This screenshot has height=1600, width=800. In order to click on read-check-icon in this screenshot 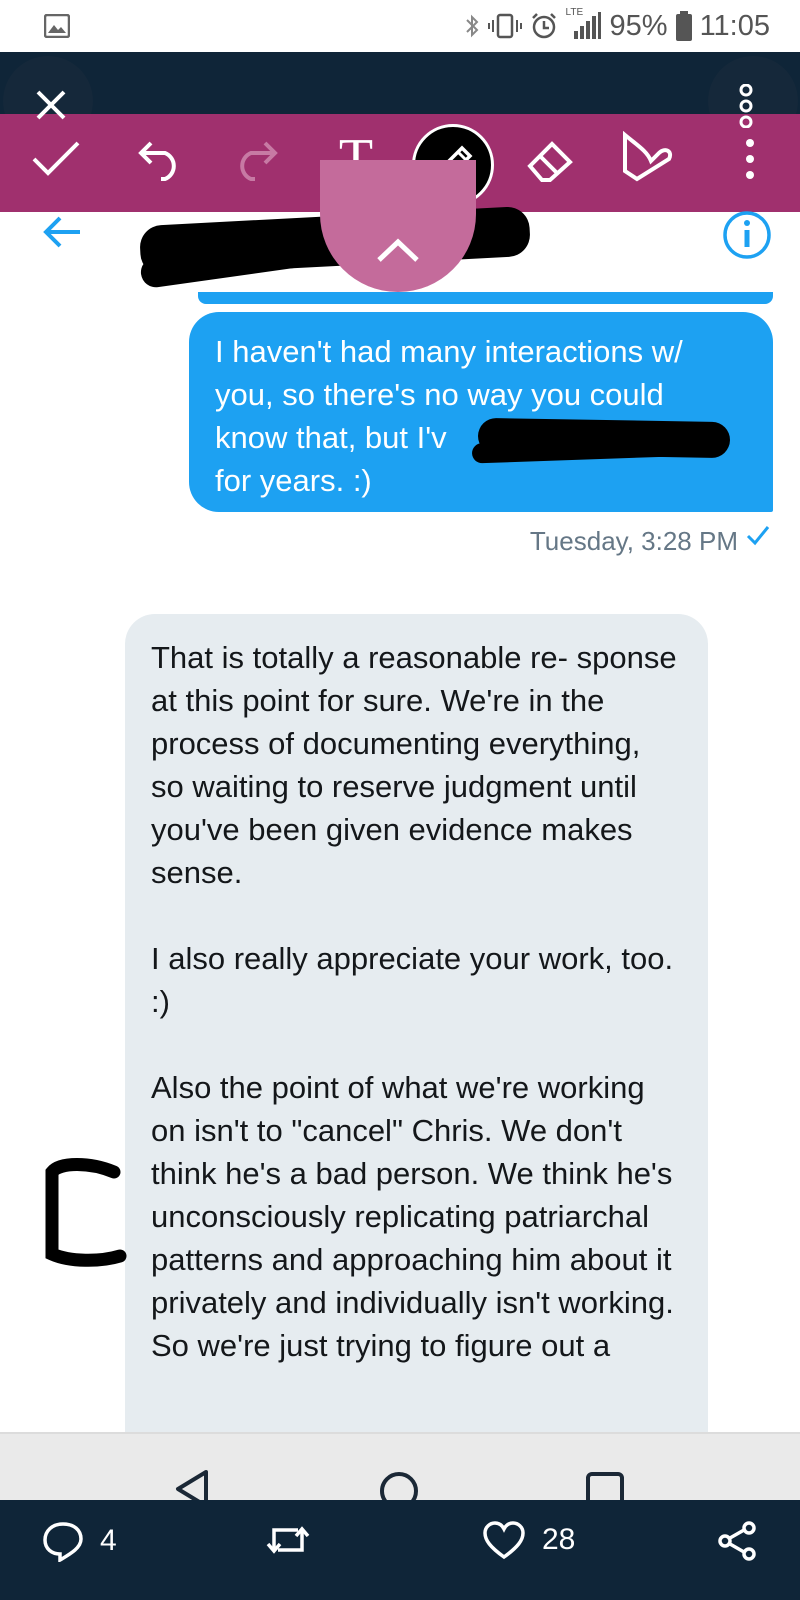, I will do `click(758, 536)`.